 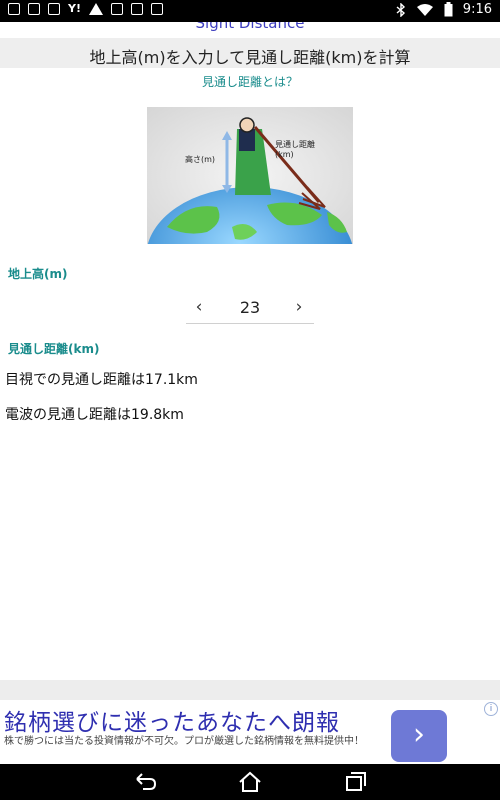 What do you see at coordinates (477, 9) in the screenshot?
I see `clock: 9:16` at bounding box center [477, 9].